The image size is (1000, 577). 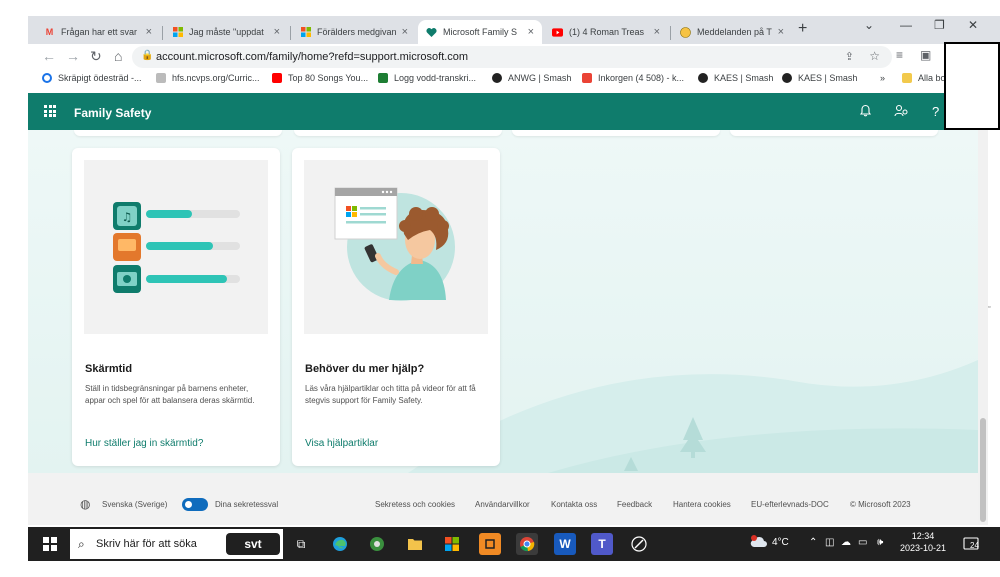 I want to click on tab-youtube: (1) 4 Roman Treas ×, so click(x=606, y=32).